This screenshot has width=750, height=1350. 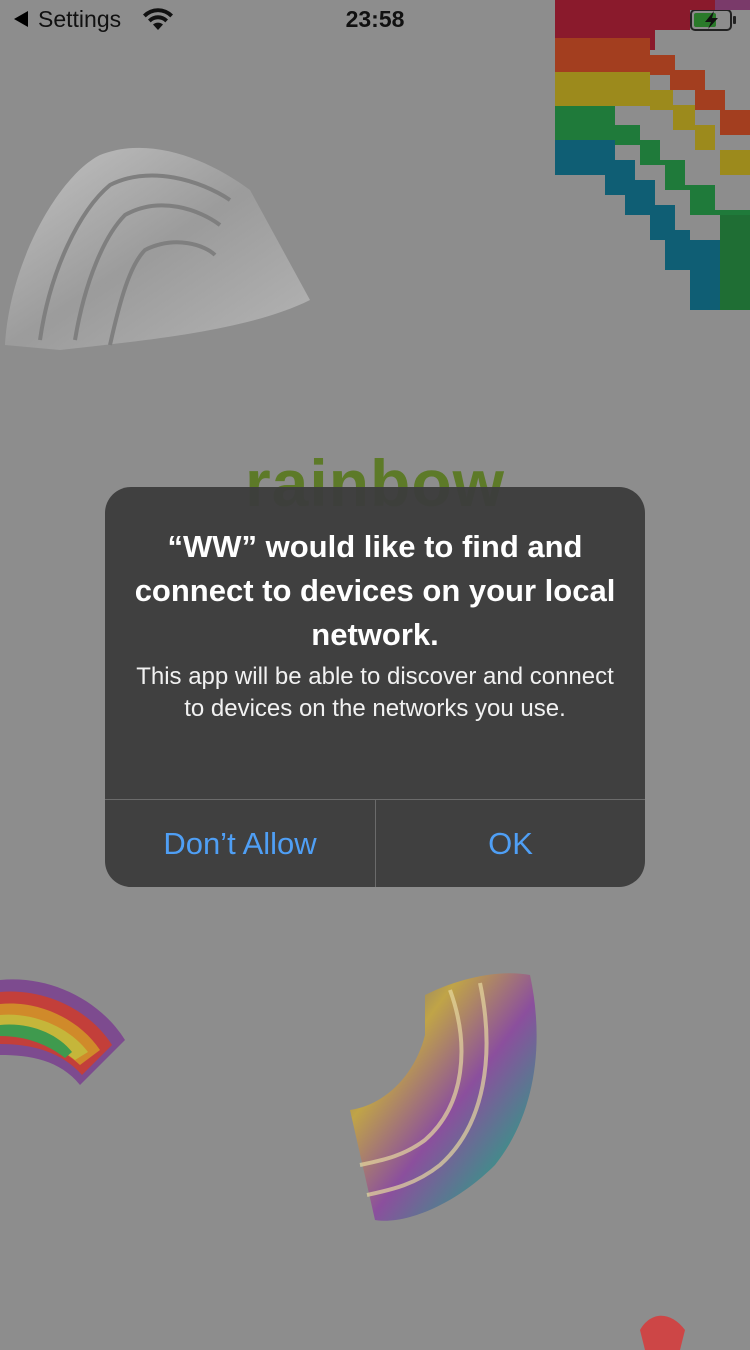 I want to click on rainbow-arc-graphic, so click(x=62, y=1032).